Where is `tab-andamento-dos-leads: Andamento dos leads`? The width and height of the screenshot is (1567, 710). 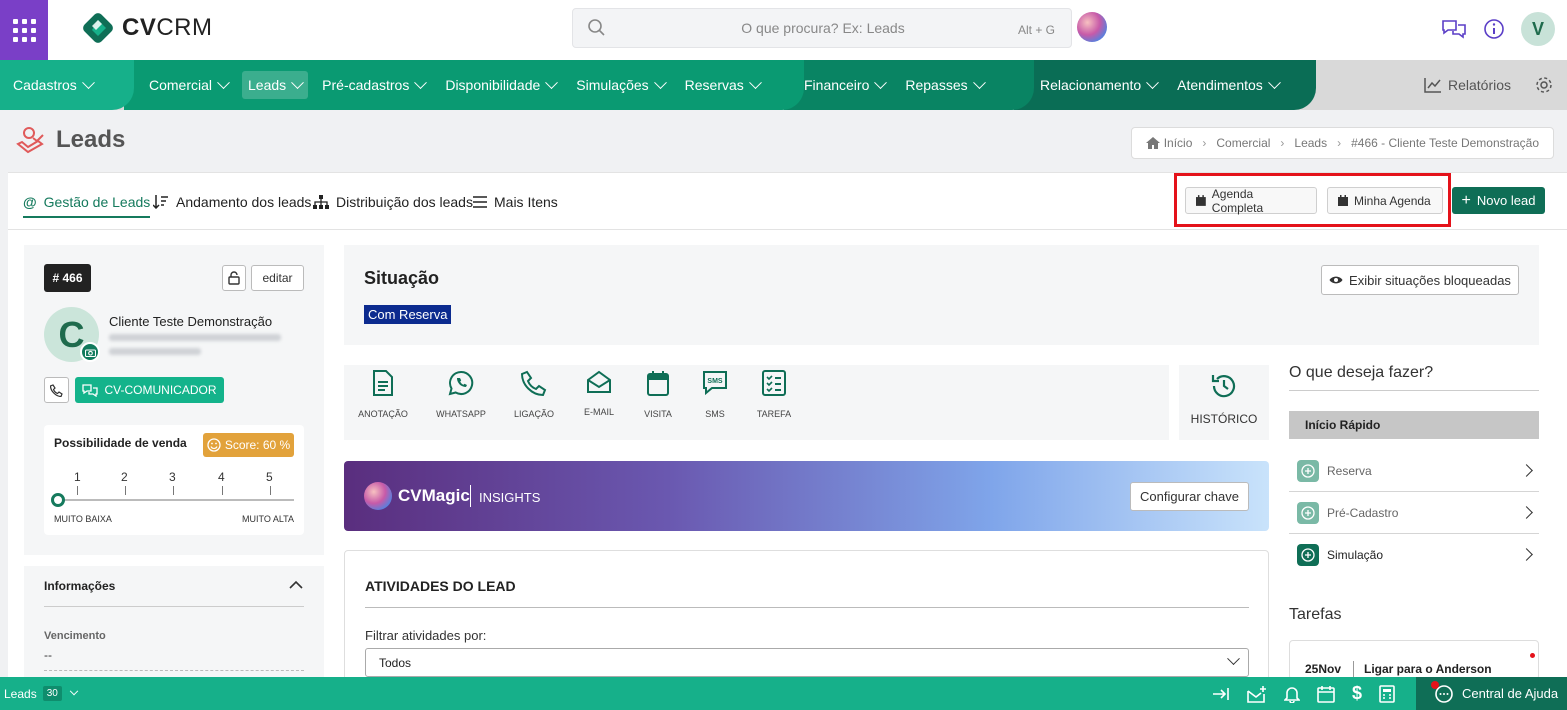
tab-andamento-dos-leads: Andamento dos leads is located at coordinates (232, 202).